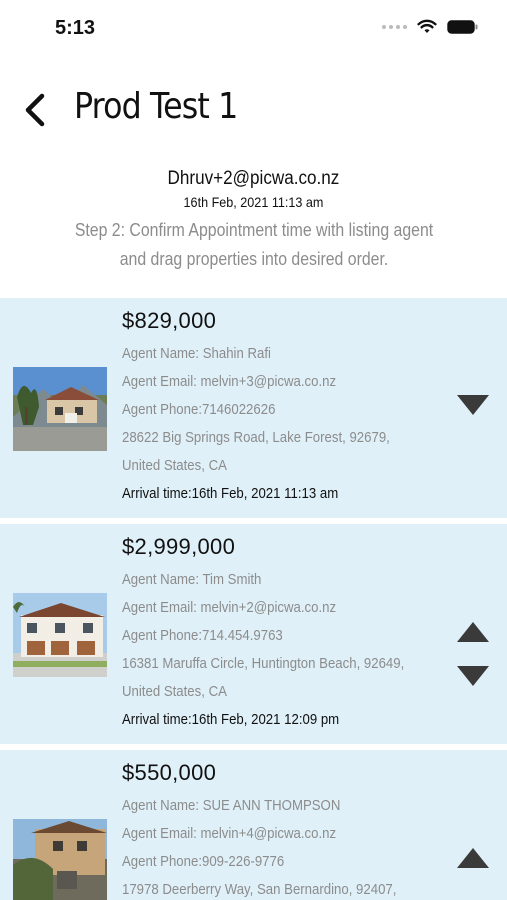 The width and height of the screenshot is (507, 900). I want to click on arrival-time: Arrival time:16th Feb, 2021 11:13 am, so click(230, 493).